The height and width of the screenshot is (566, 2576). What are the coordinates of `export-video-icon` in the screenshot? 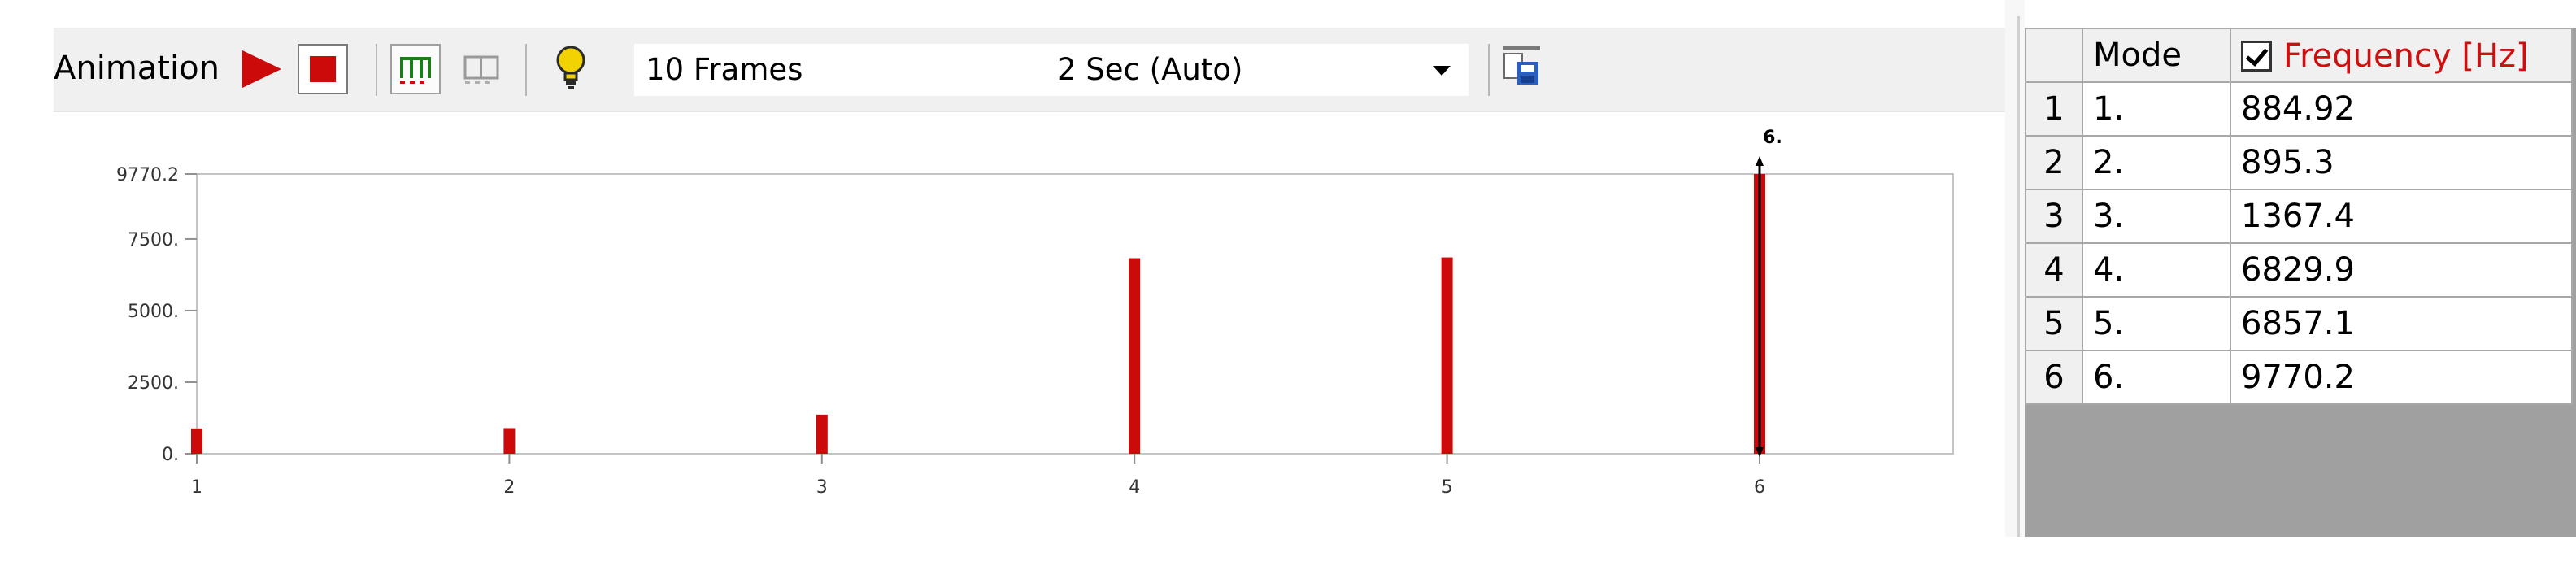 It's located at (1521, 66).